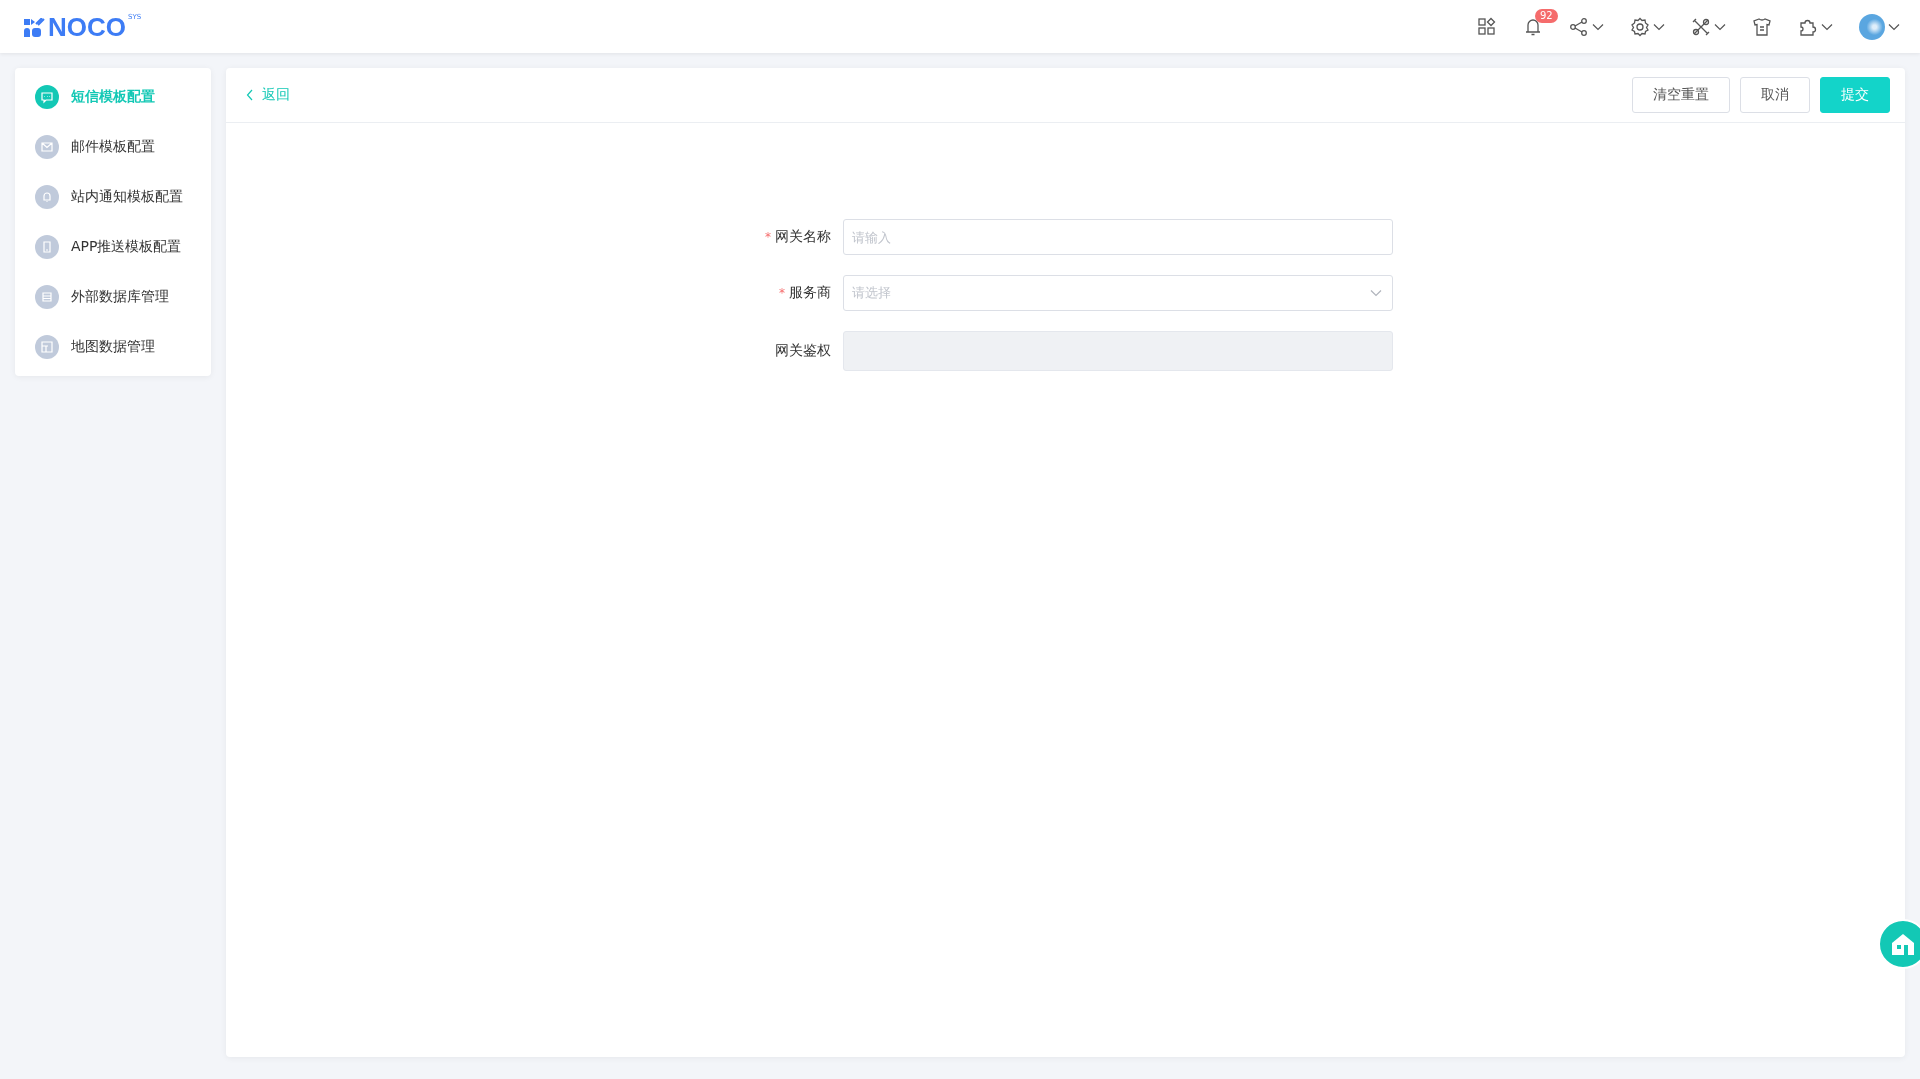 The height and width of the screenshot is (1079, 1920). I want to click on apps-icon, so click(1487, 26).